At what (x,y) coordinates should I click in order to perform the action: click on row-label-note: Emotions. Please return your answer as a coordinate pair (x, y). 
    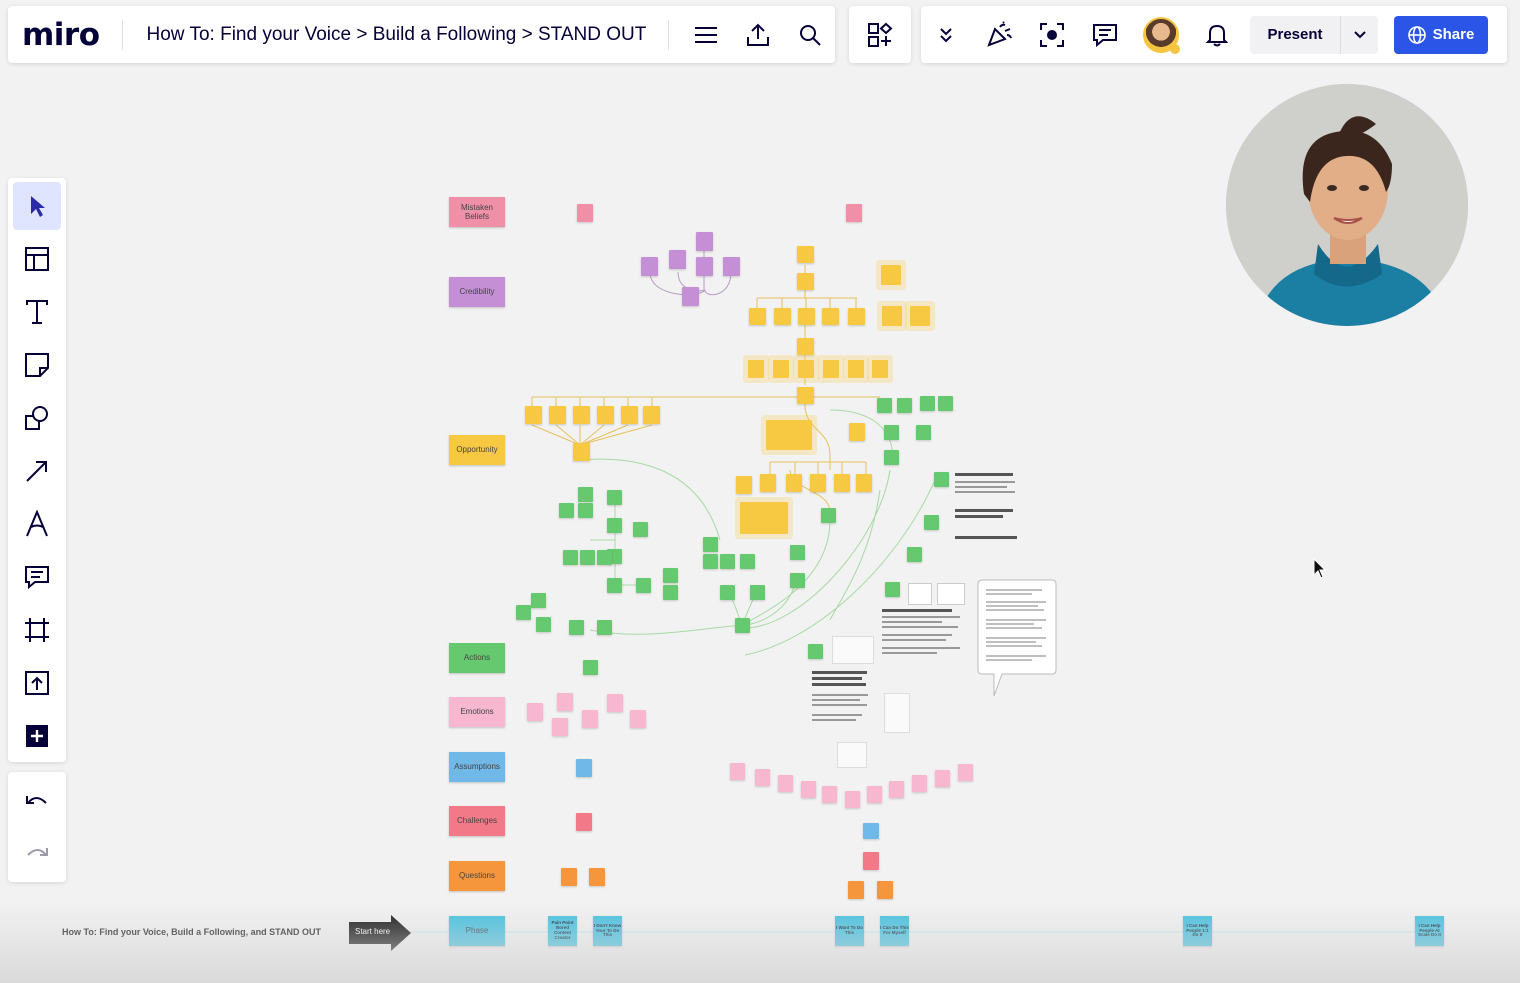
    Looking at the image, I should click on (477, 712).